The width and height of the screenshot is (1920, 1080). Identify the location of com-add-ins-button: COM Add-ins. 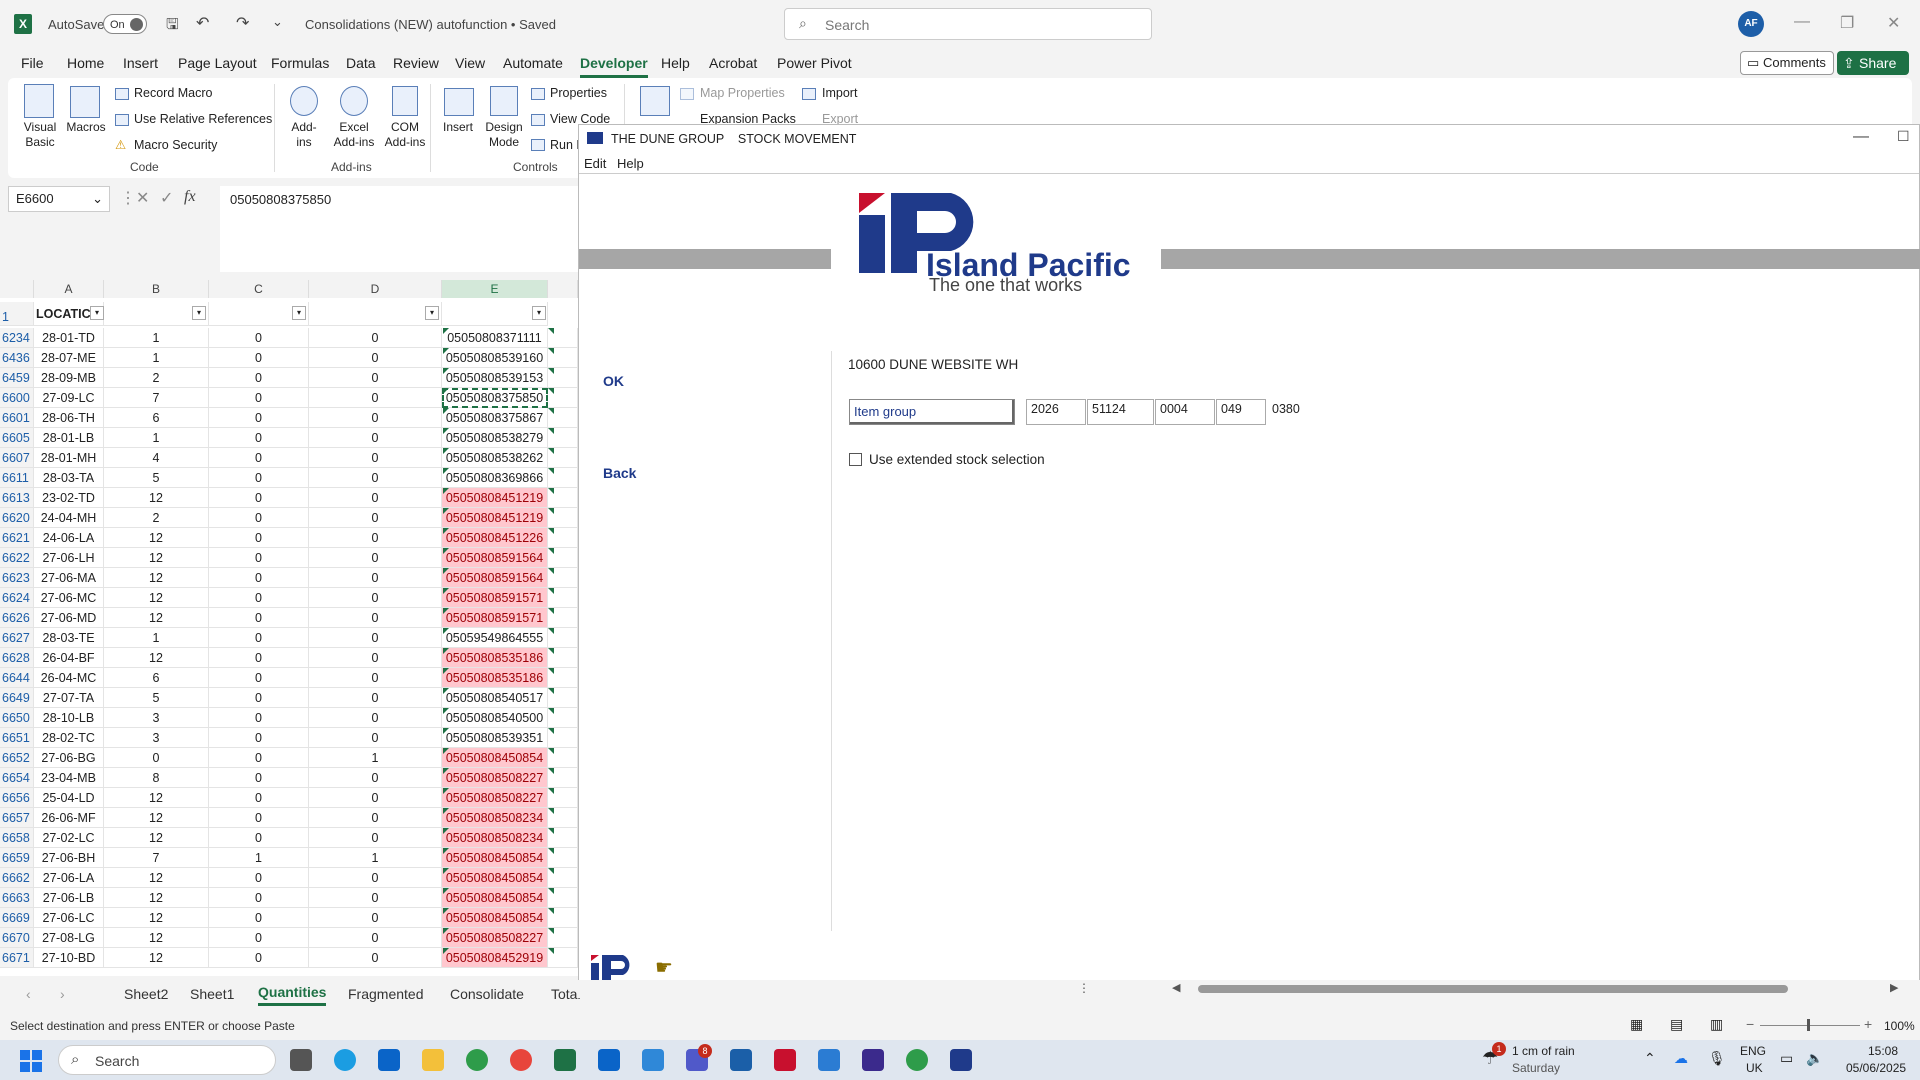
(405, 135).